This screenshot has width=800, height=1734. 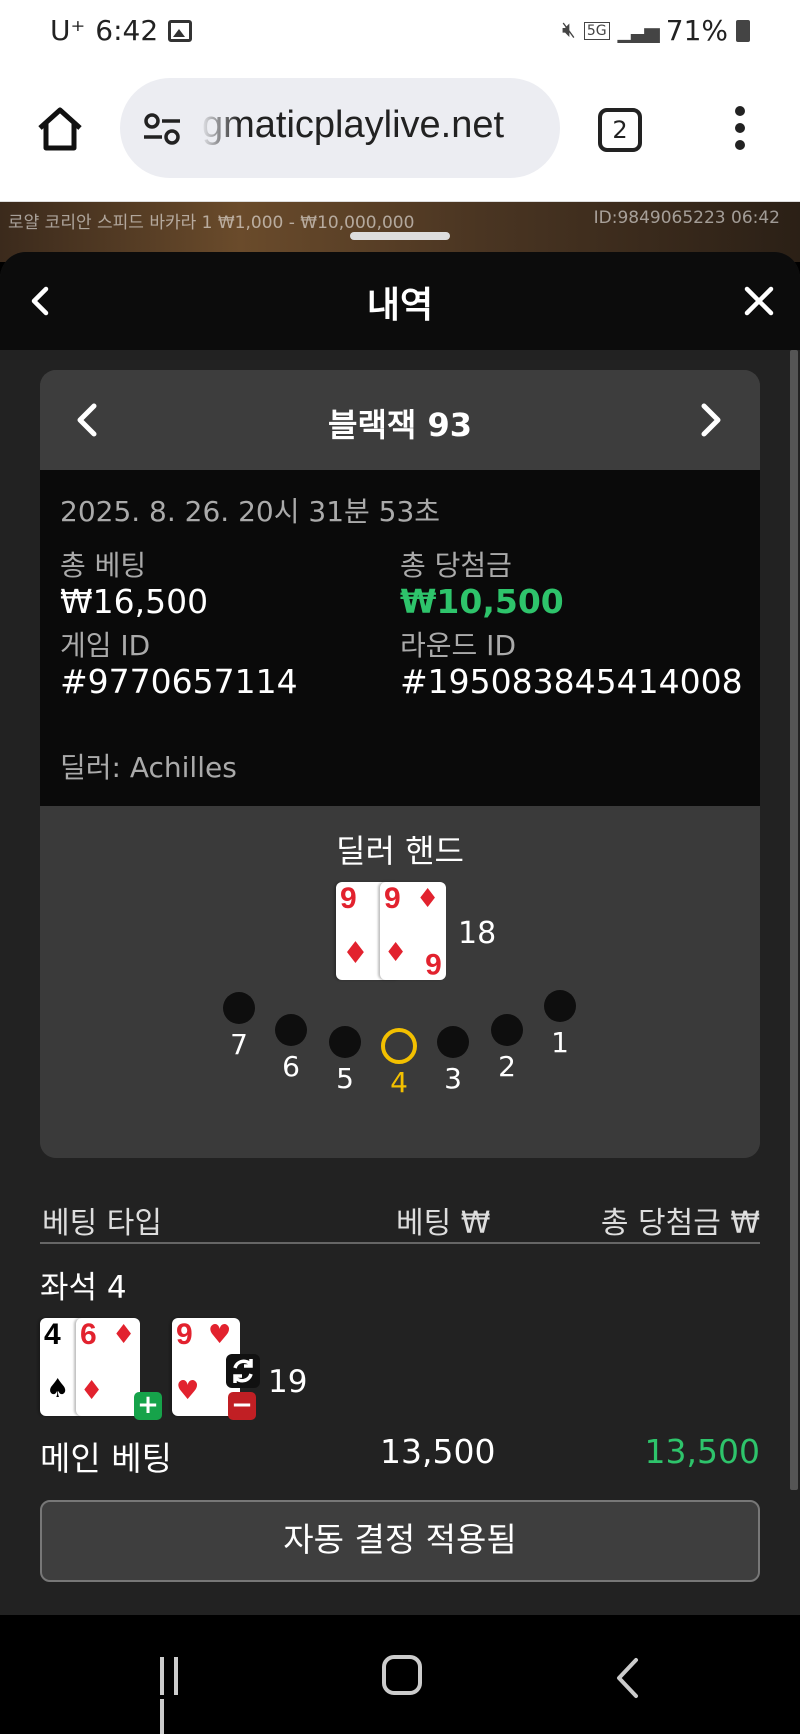 What do you see at coordinates (456, 565) in the screenshot?
I see `total-win-label: 총 당첨금` at bounding box center [456, 565].